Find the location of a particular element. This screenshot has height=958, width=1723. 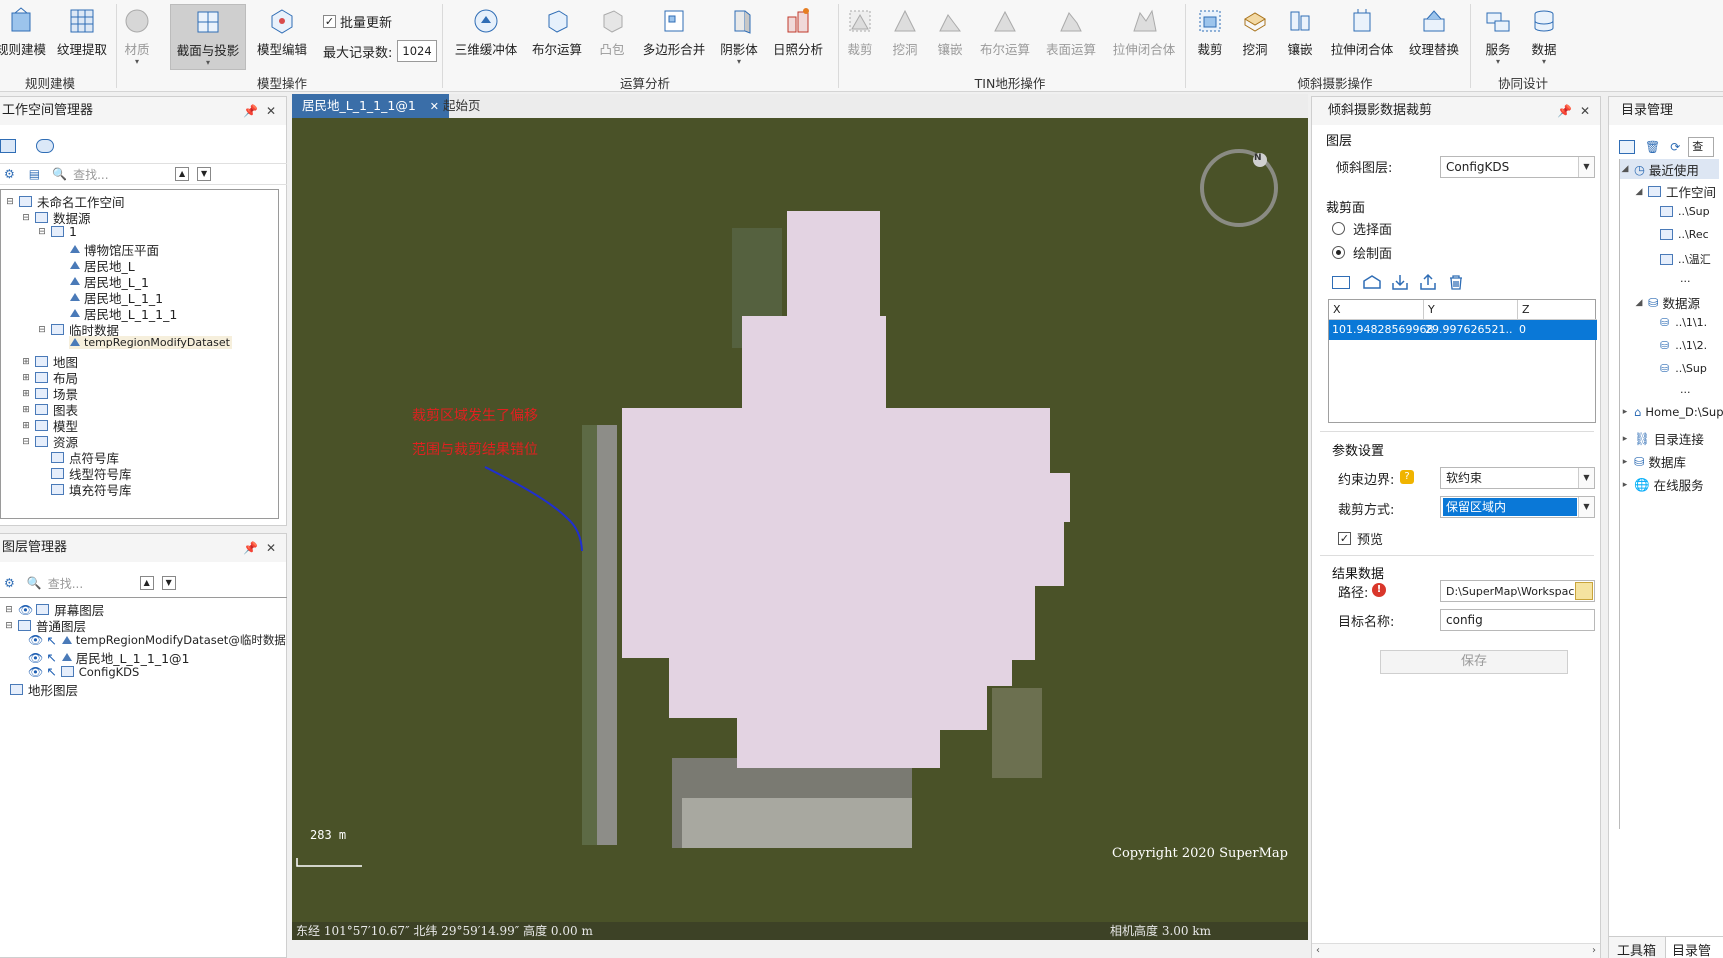

catalog-item: ⛁ ..\1\1. is located at coordinates (1683, 322).